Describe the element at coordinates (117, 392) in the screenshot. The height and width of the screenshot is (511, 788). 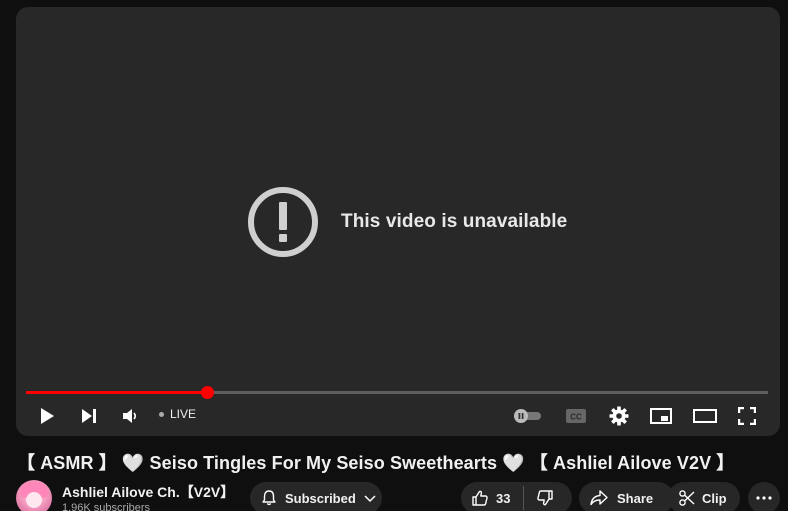
I see `progress-played` at that location.